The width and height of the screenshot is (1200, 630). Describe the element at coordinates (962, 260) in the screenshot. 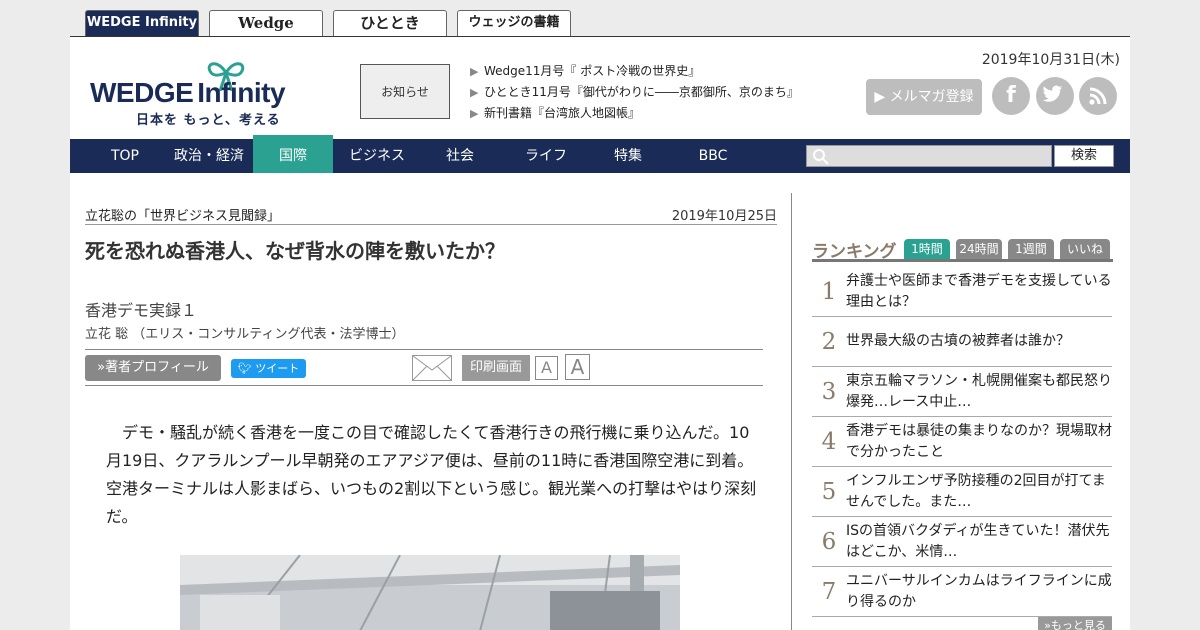

I see `ranking-rule` at that location.